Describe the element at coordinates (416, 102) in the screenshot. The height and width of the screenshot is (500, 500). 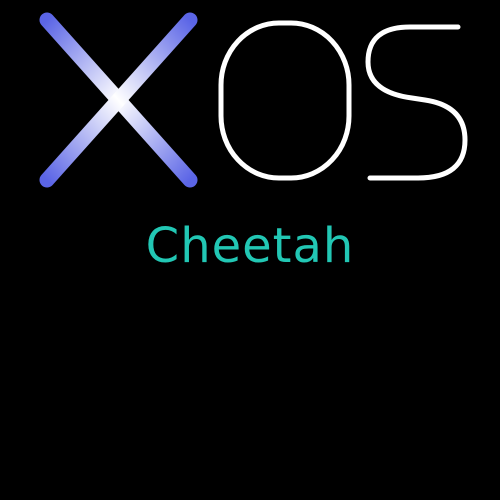
I see `logo-letter-s` at that location.